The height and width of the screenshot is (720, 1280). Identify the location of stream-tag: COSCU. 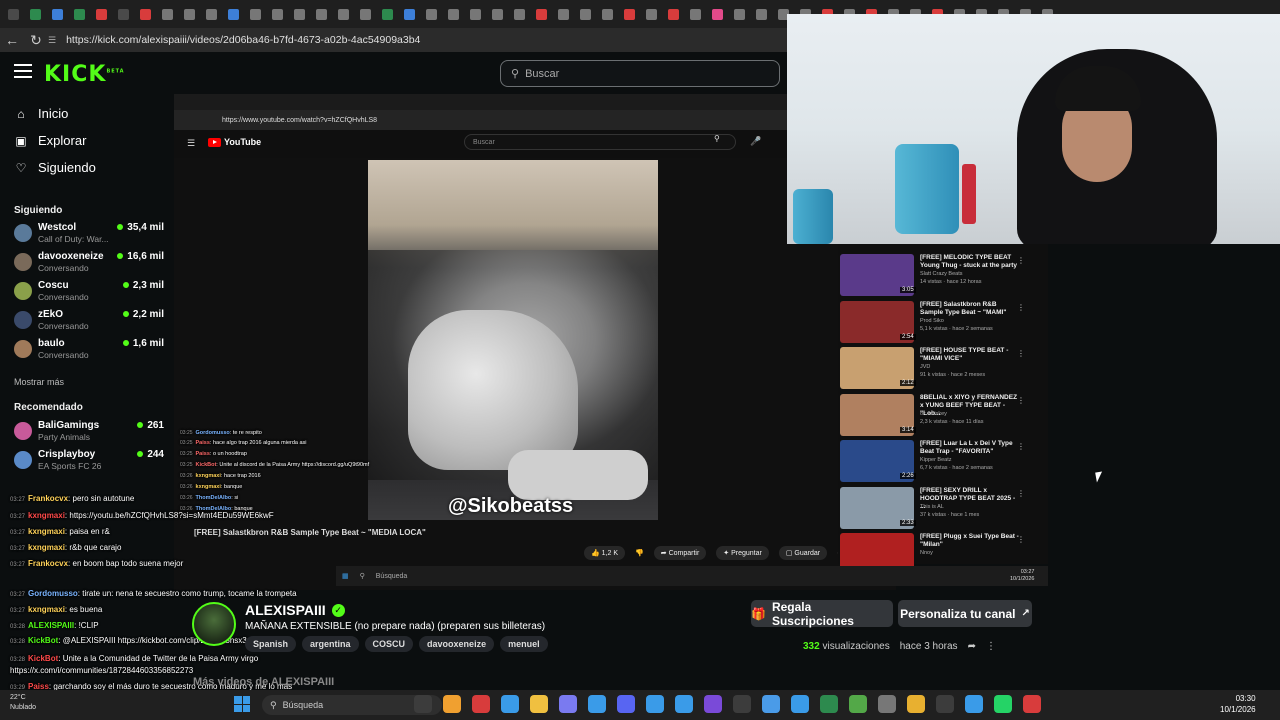
(389, 644).